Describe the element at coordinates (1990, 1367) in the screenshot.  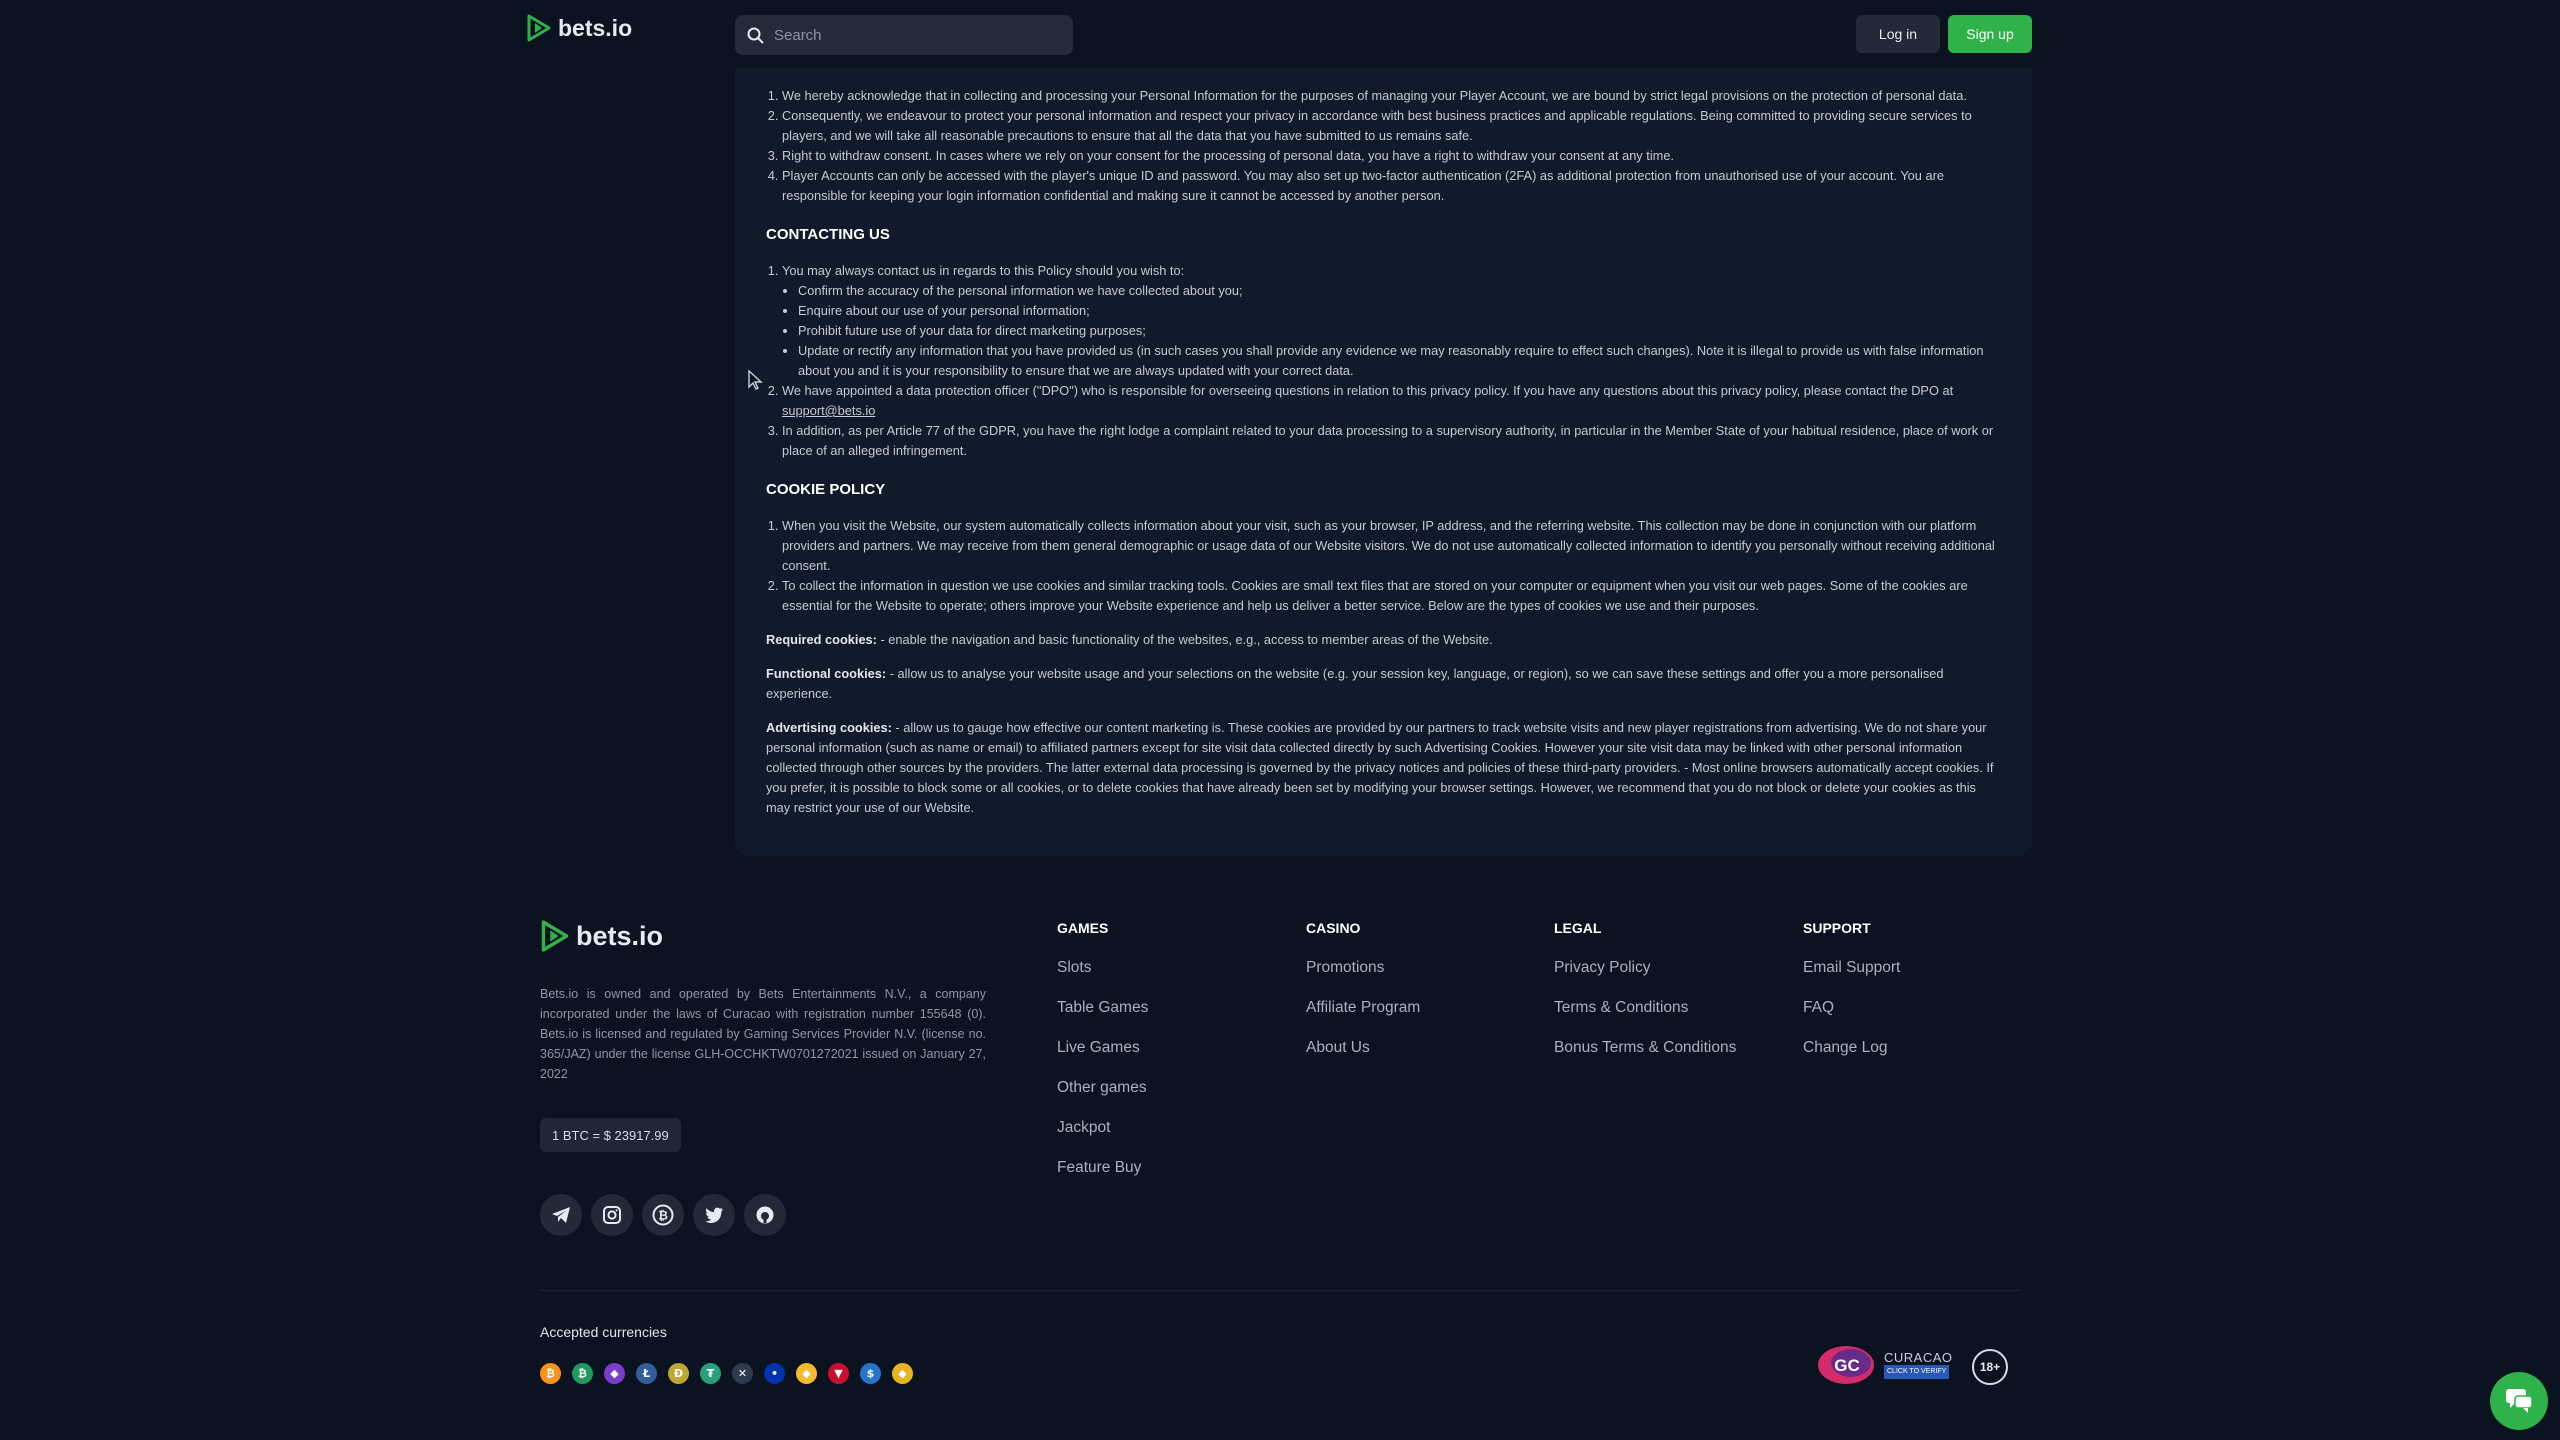
I see `age-18-badge: 18+` at that location.